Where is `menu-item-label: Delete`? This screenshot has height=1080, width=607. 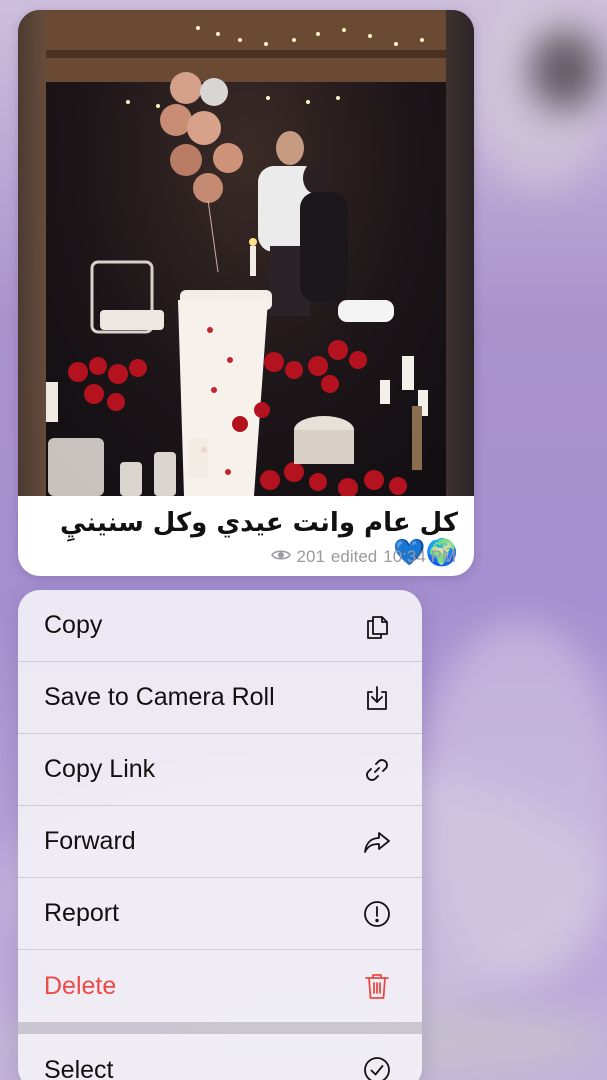
menu-item-label: Delete is located at coordinates (80, 985).